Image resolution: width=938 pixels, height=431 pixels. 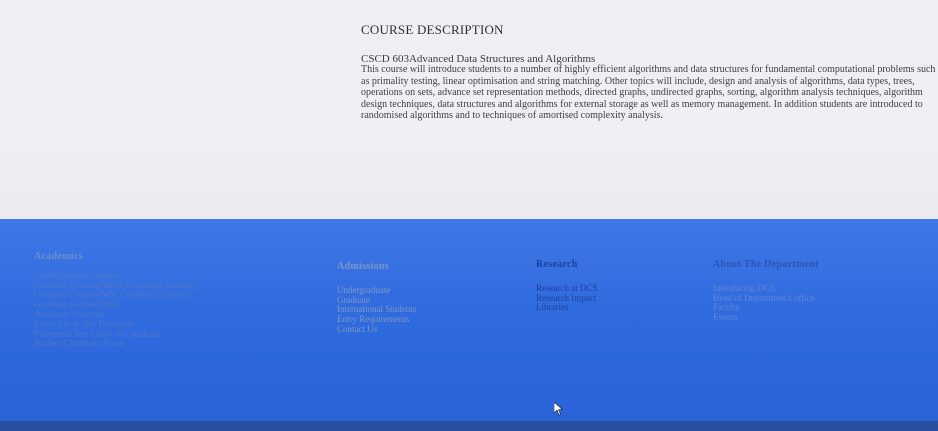 I want to click on footer-research-heading: Research, so click(x=557, y=264).